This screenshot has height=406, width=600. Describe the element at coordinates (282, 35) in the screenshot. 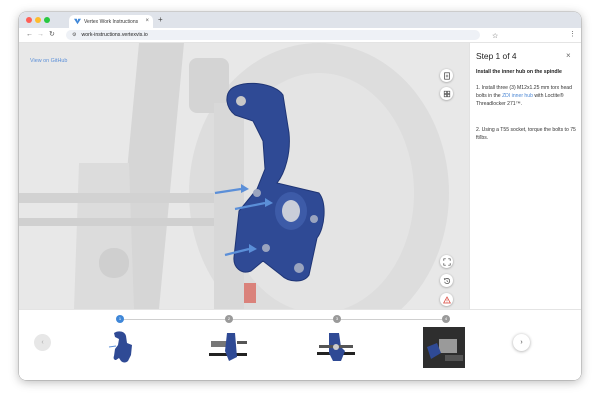

I see `address-bar: ⚙ work-instructions.vertexvis.io ☆` at that location.